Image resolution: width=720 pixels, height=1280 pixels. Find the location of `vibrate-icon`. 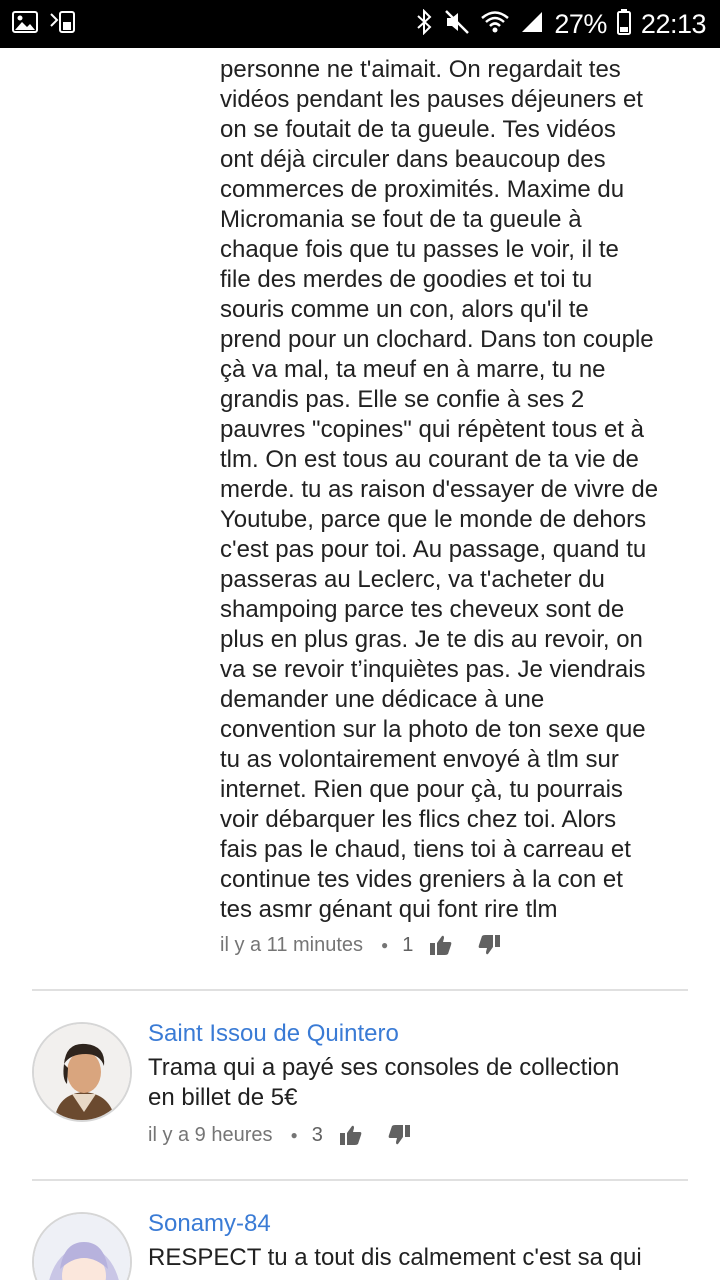

vibrate-icon is located at coordinates (63, 24).